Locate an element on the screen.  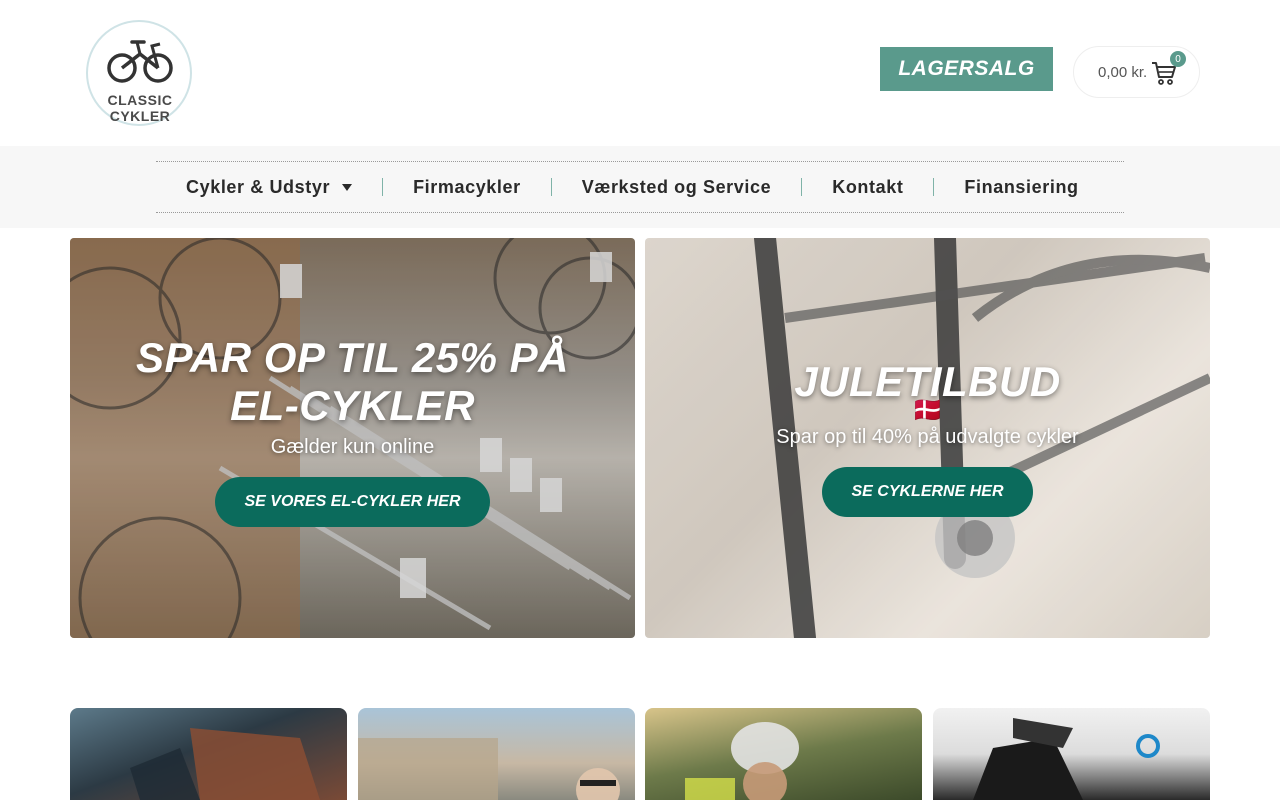
bicycle-logo-icon is located at coordinates (140, 61).